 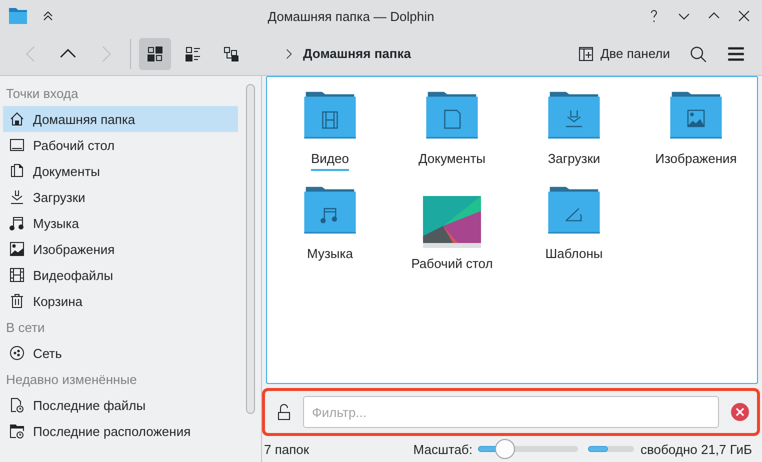 What do you see at coordinates (17, 119) in the screenshot?
I see `home-icon` at bounding box center [17, 119].